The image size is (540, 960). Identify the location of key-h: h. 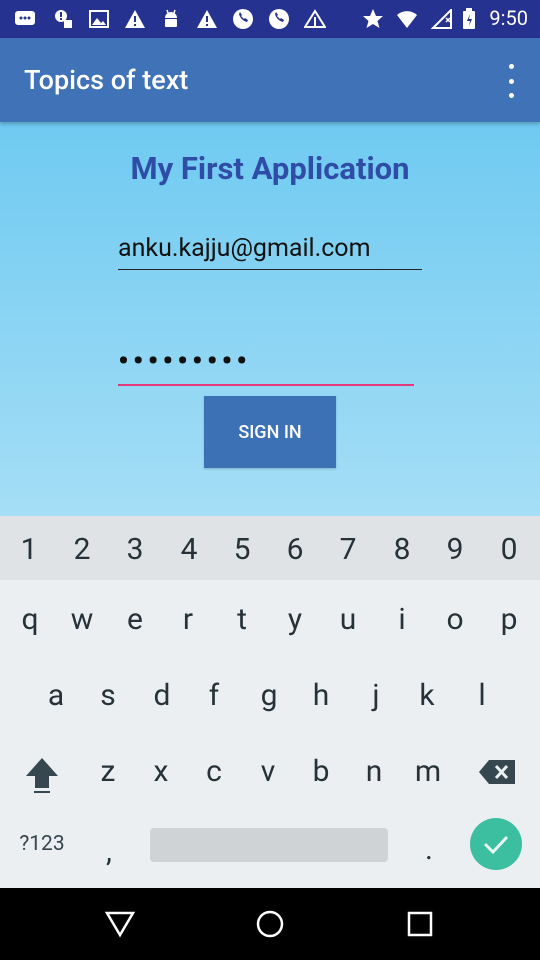
(321, 695).